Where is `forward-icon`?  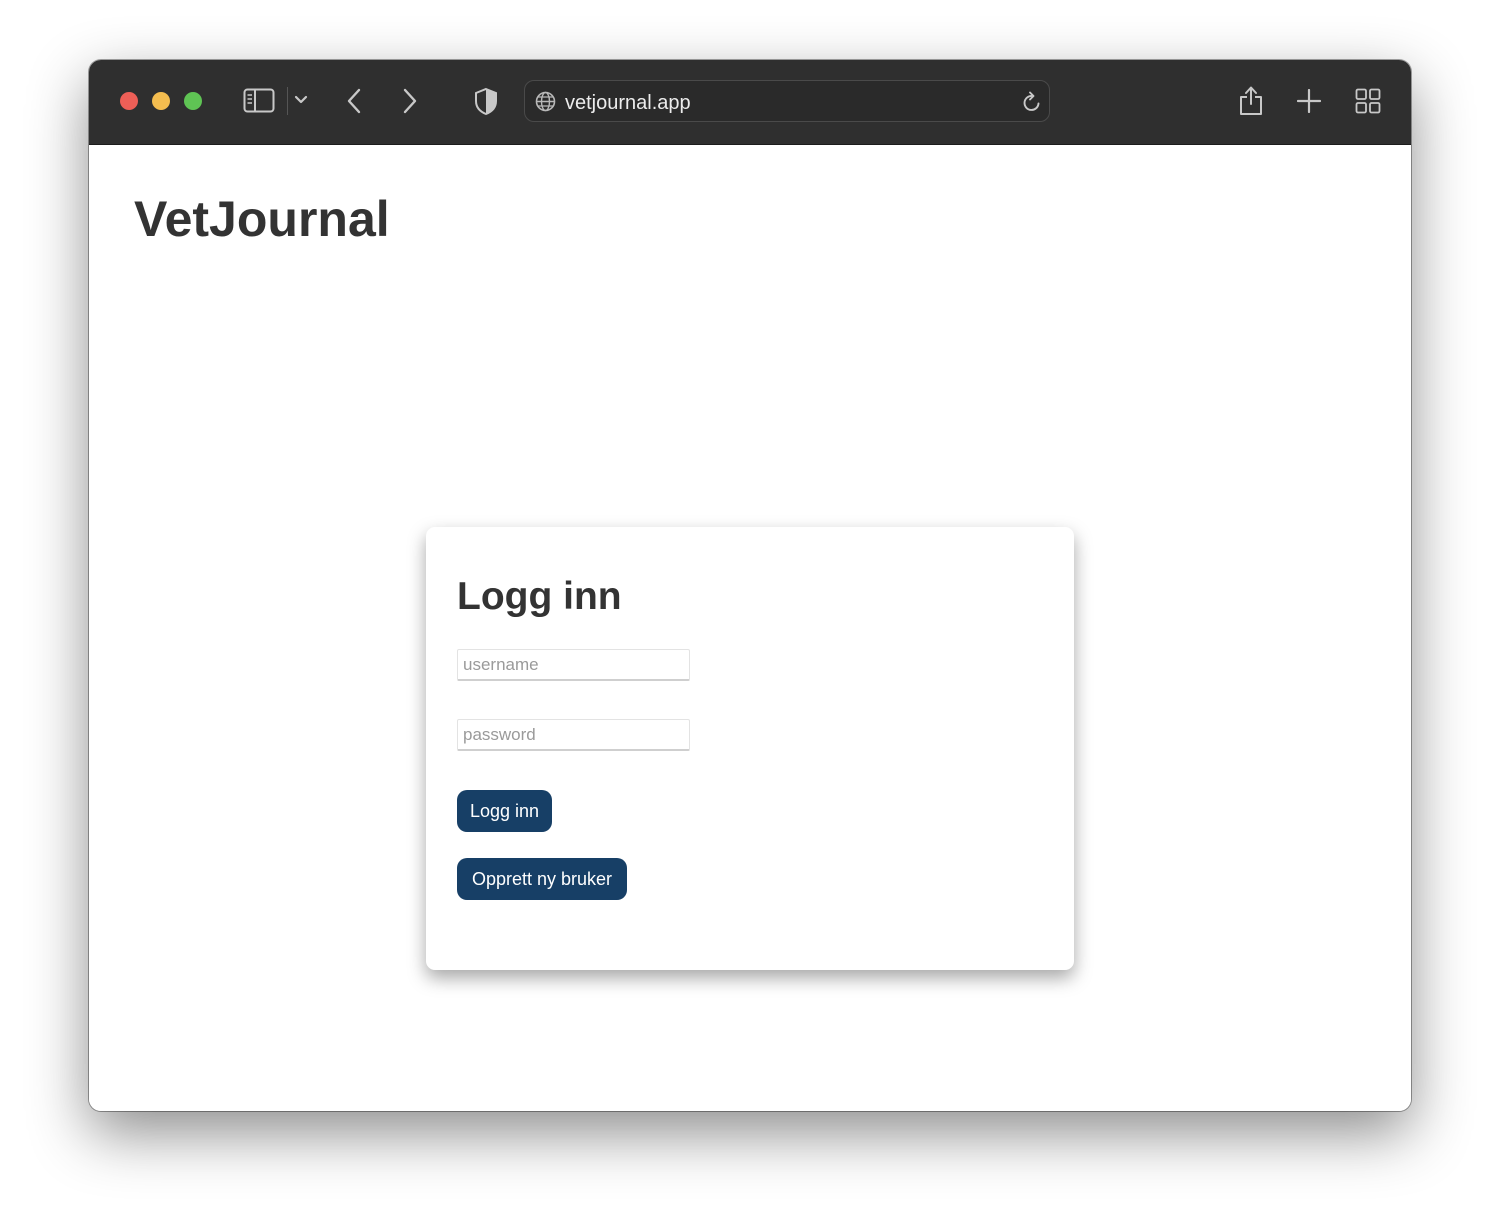 forward-icon is located at coordinates (410, 101).